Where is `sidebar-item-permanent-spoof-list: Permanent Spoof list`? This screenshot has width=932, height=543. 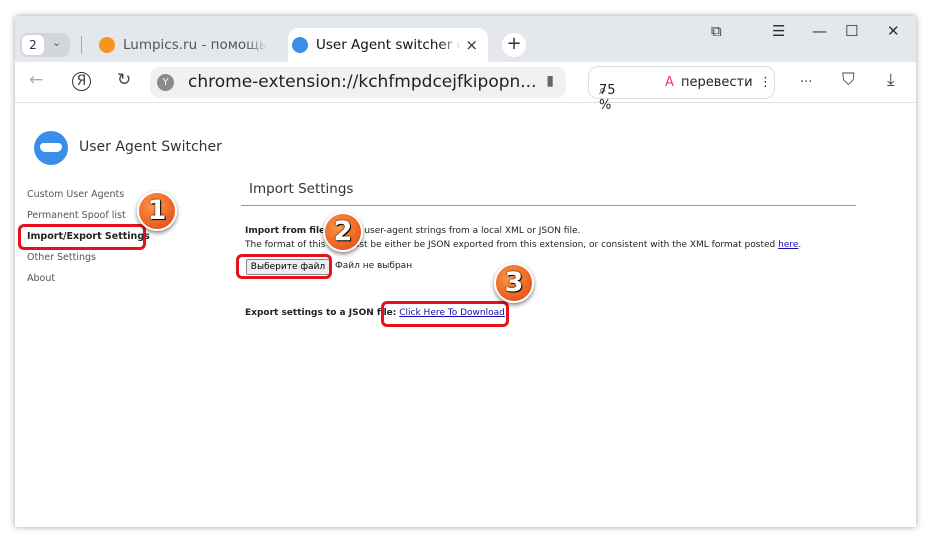 sidebar-item-permanent-spoof-list: Permanent Spoof list is located at coordinates (76, 215).